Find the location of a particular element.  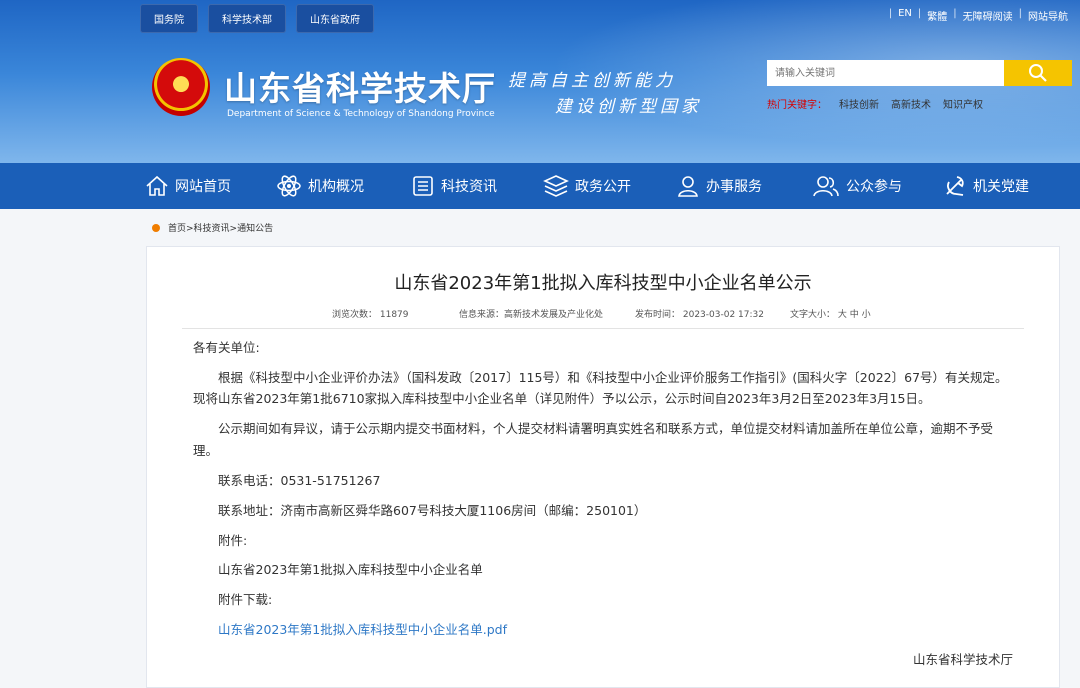

layers-icon is located at coordinates (556, 186).